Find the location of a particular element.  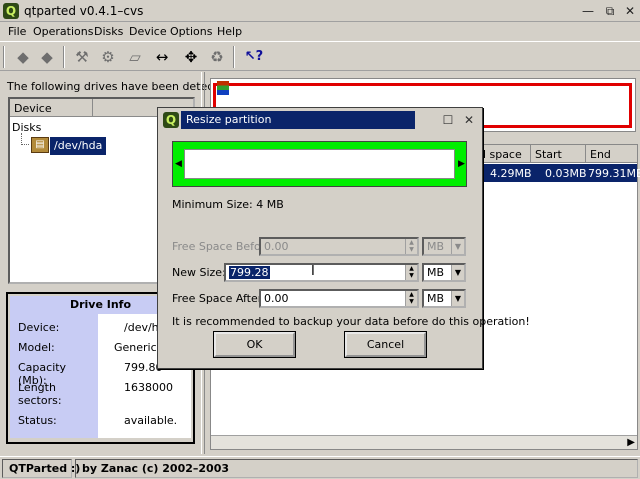

menu-options: Options is located at coordinates (191, 31).